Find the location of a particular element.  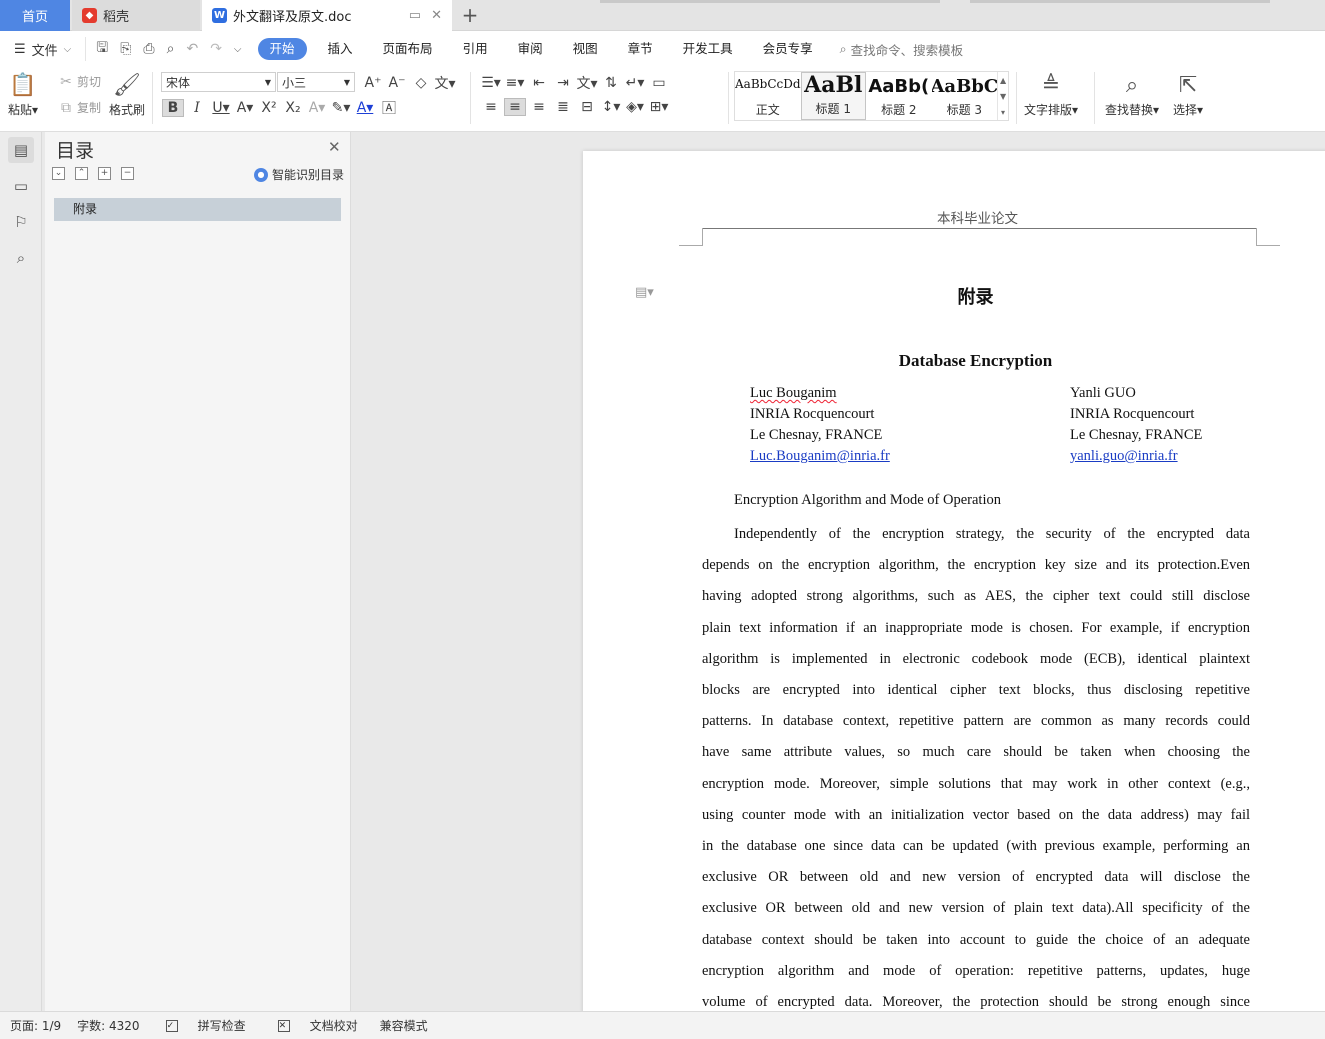

ruler-icon: ▭ is located at coordinates (659, 83).